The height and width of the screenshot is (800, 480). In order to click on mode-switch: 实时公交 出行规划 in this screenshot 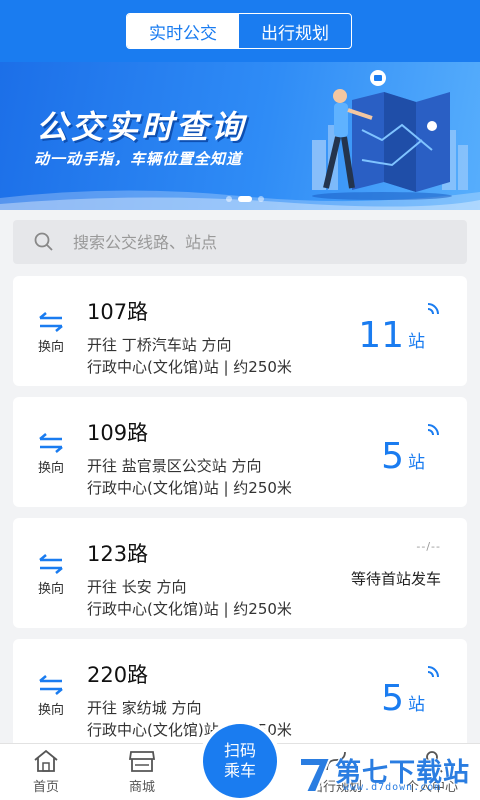, I will do `click(239, 31)`.